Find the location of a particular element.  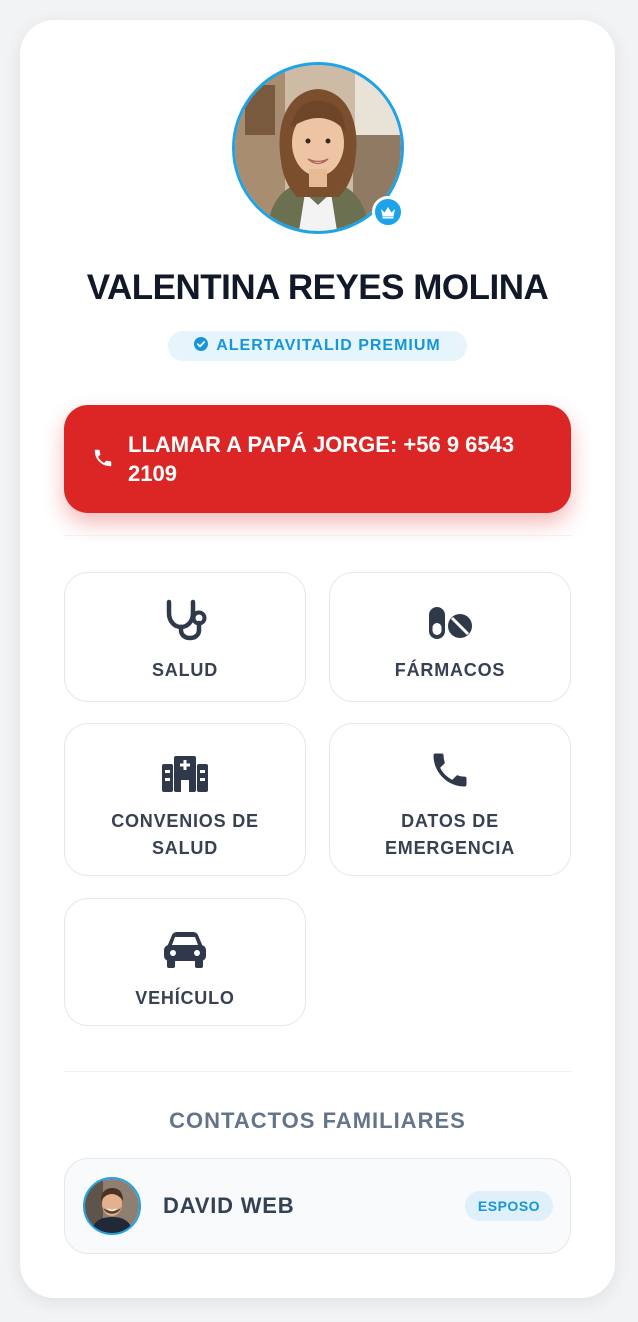

tile-vehiculo: VEHÍCULO is located at coordinates (185, 962).